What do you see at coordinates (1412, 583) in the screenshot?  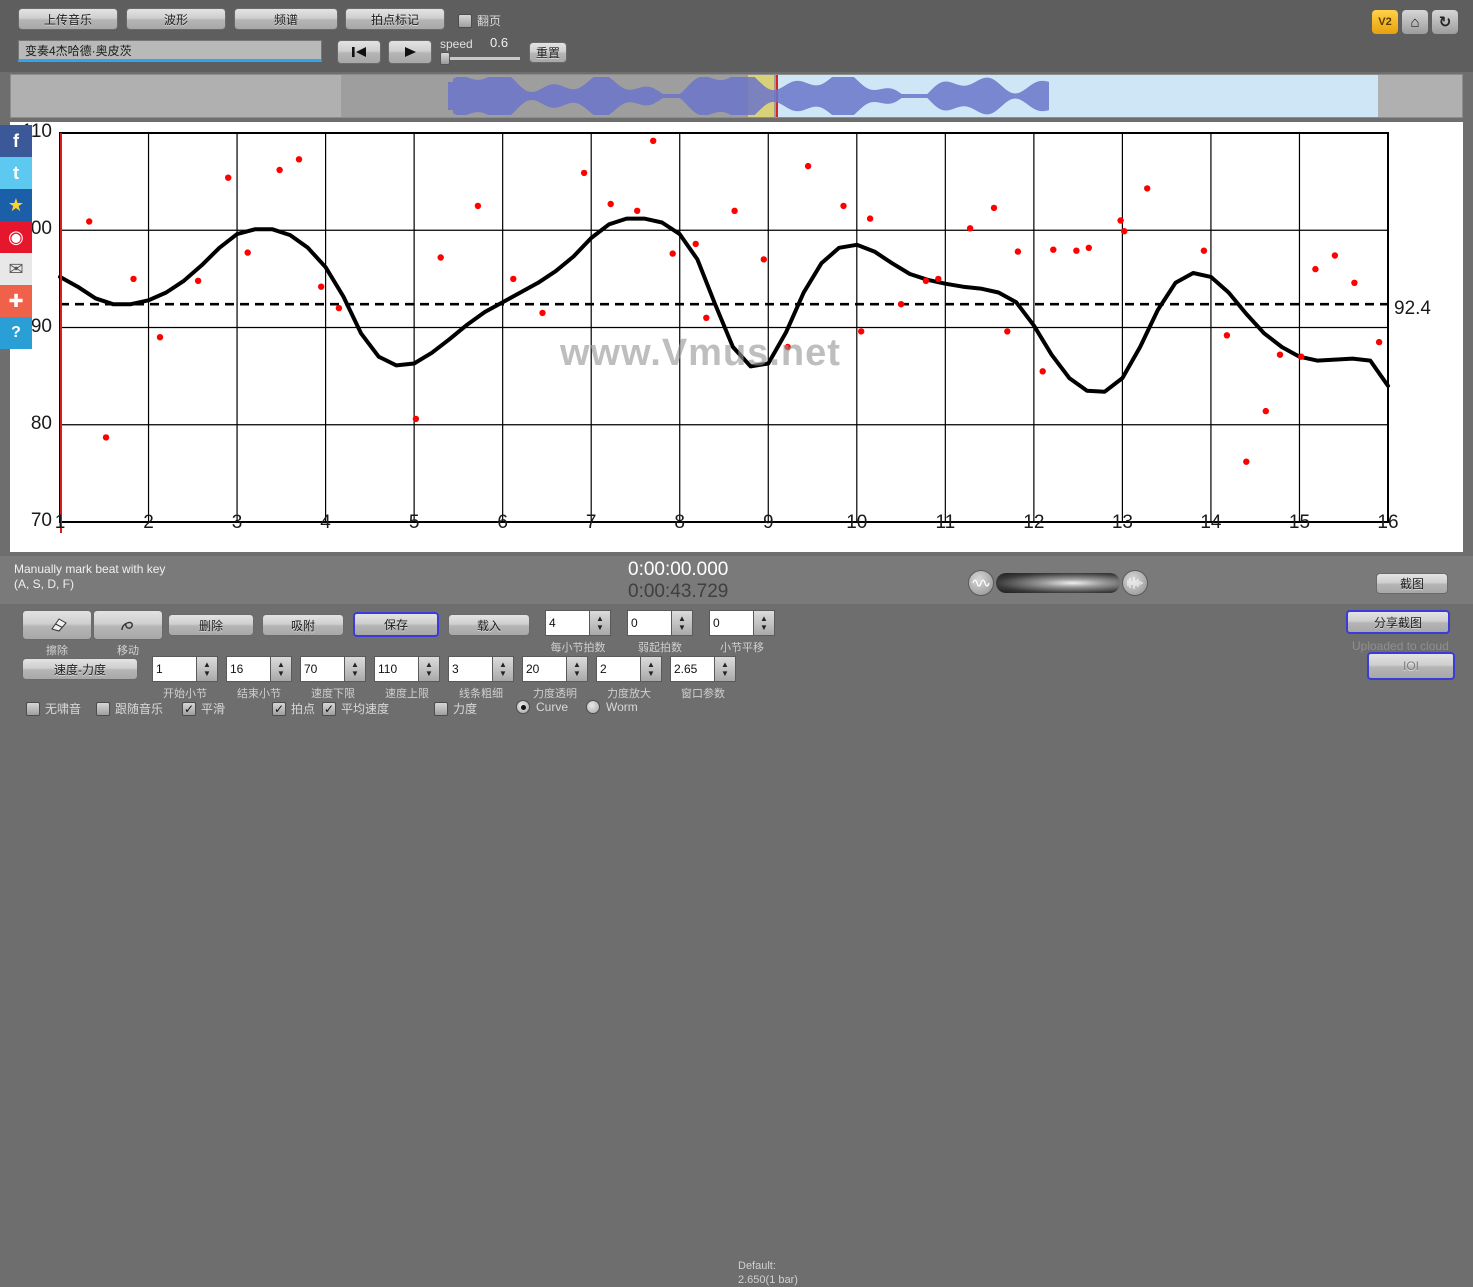 I see `snapshot-button: 截图` at bounding box center [1412, 583].